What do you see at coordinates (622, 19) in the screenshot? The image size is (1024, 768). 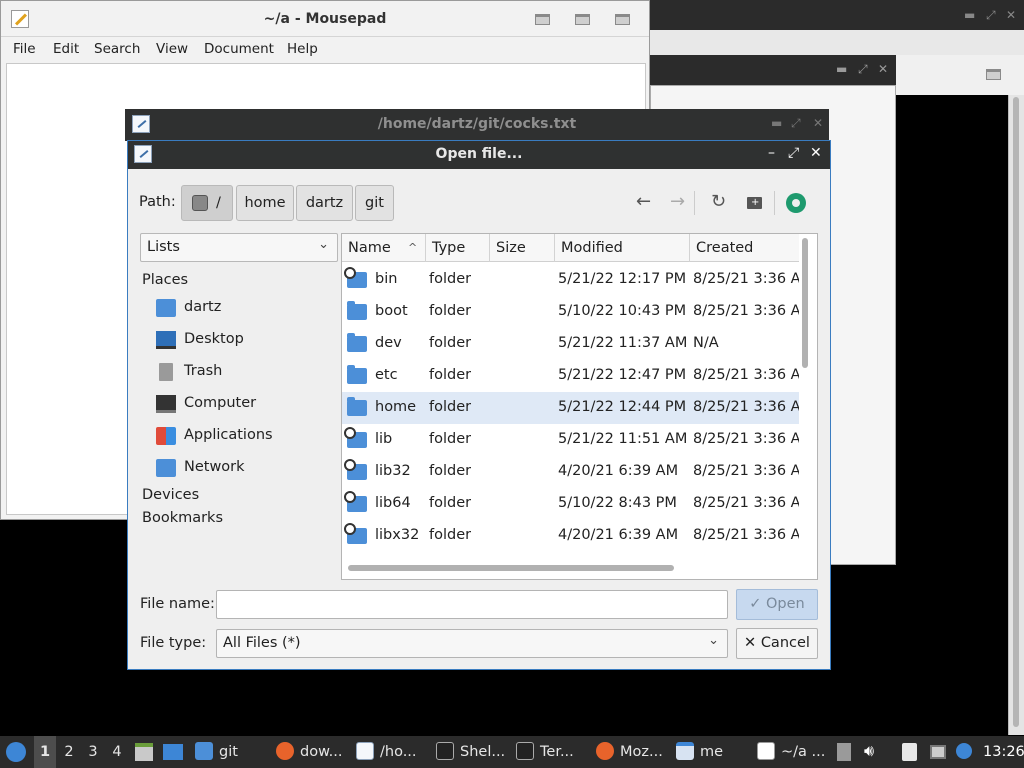 I see `close-icon` at bounding box center [622, 19].